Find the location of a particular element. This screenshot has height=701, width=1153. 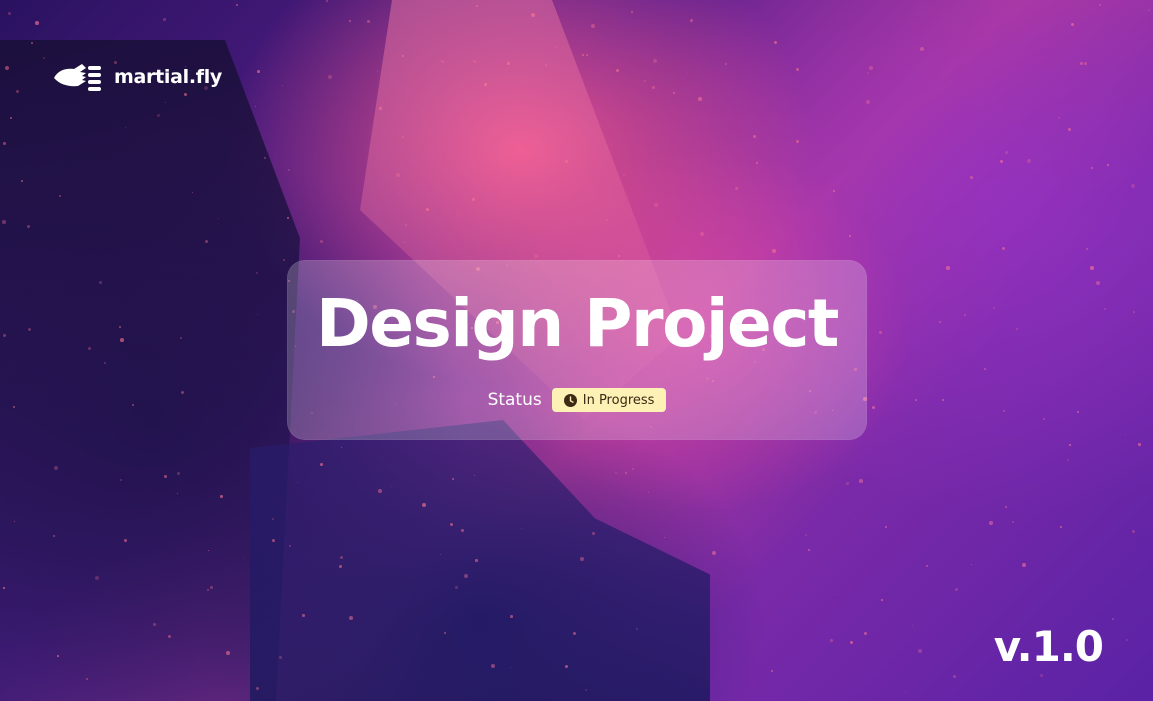

brand-logo: martial.fly is located at coordinates (137, 77).